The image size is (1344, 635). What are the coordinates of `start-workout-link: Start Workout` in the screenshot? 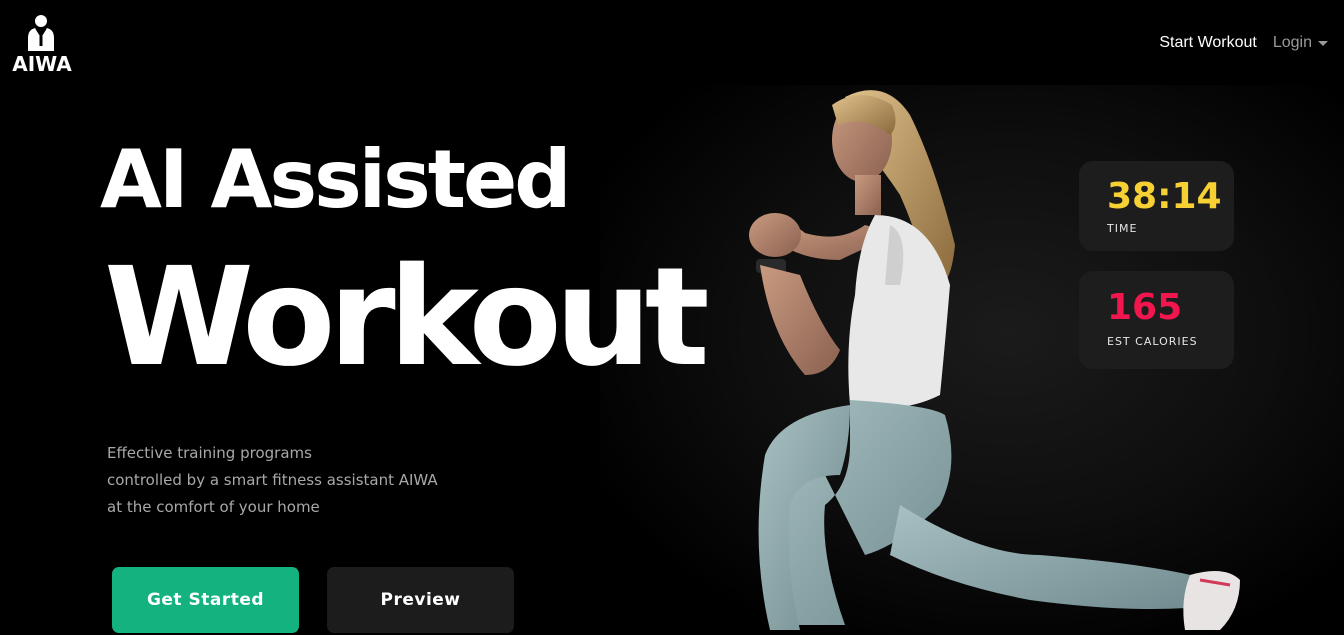 It's located at (1208, 43).